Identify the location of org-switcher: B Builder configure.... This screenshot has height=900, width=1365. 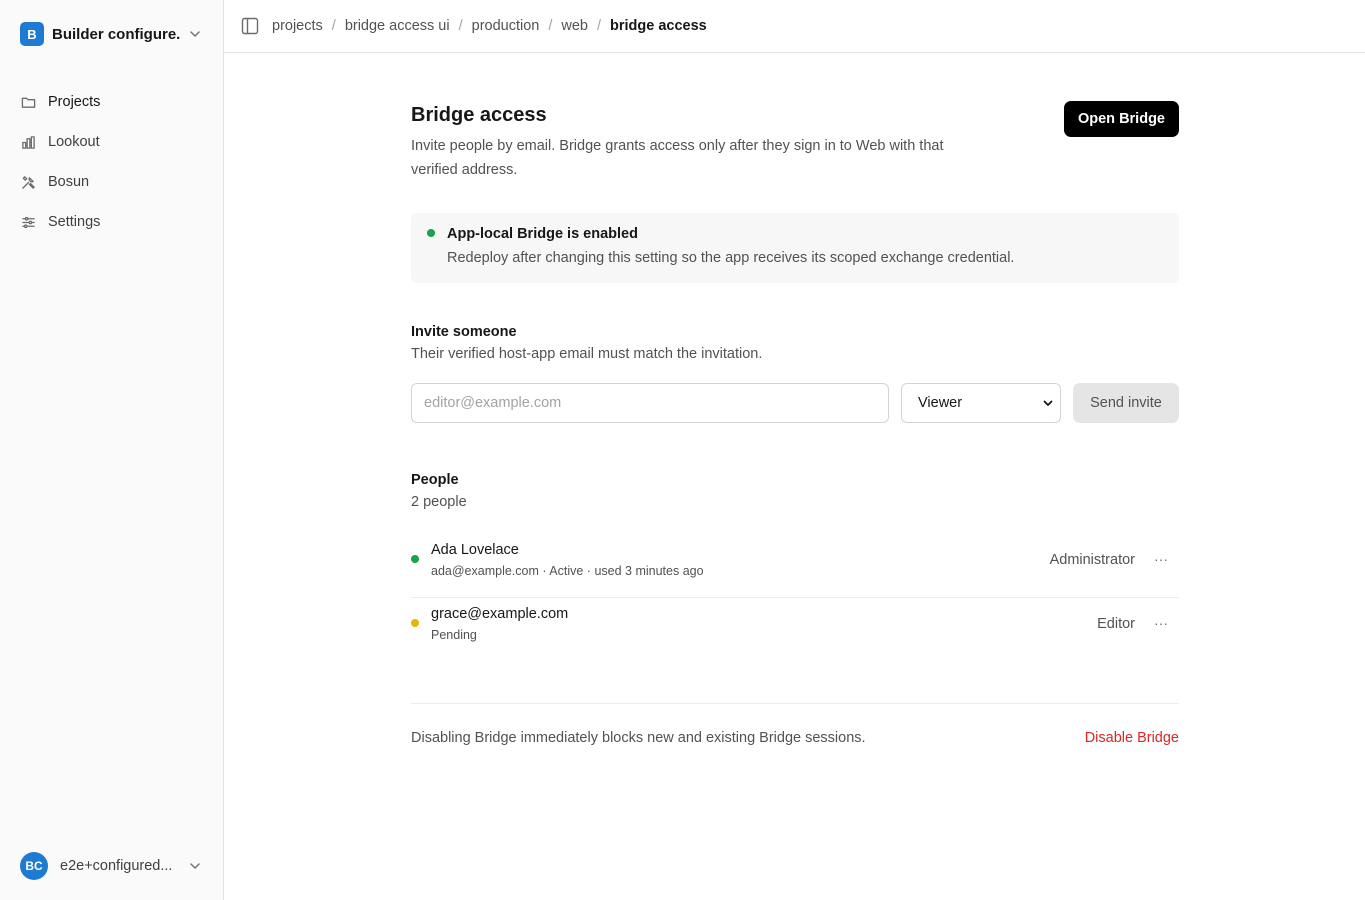
(112, 34).